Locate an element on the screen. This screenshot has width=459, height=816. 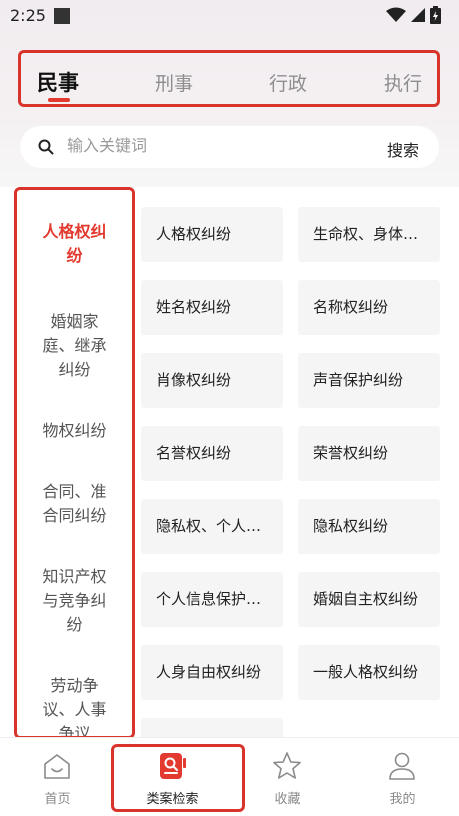
category-label-line: 庭、继承 is located at coordinates (74, 345).